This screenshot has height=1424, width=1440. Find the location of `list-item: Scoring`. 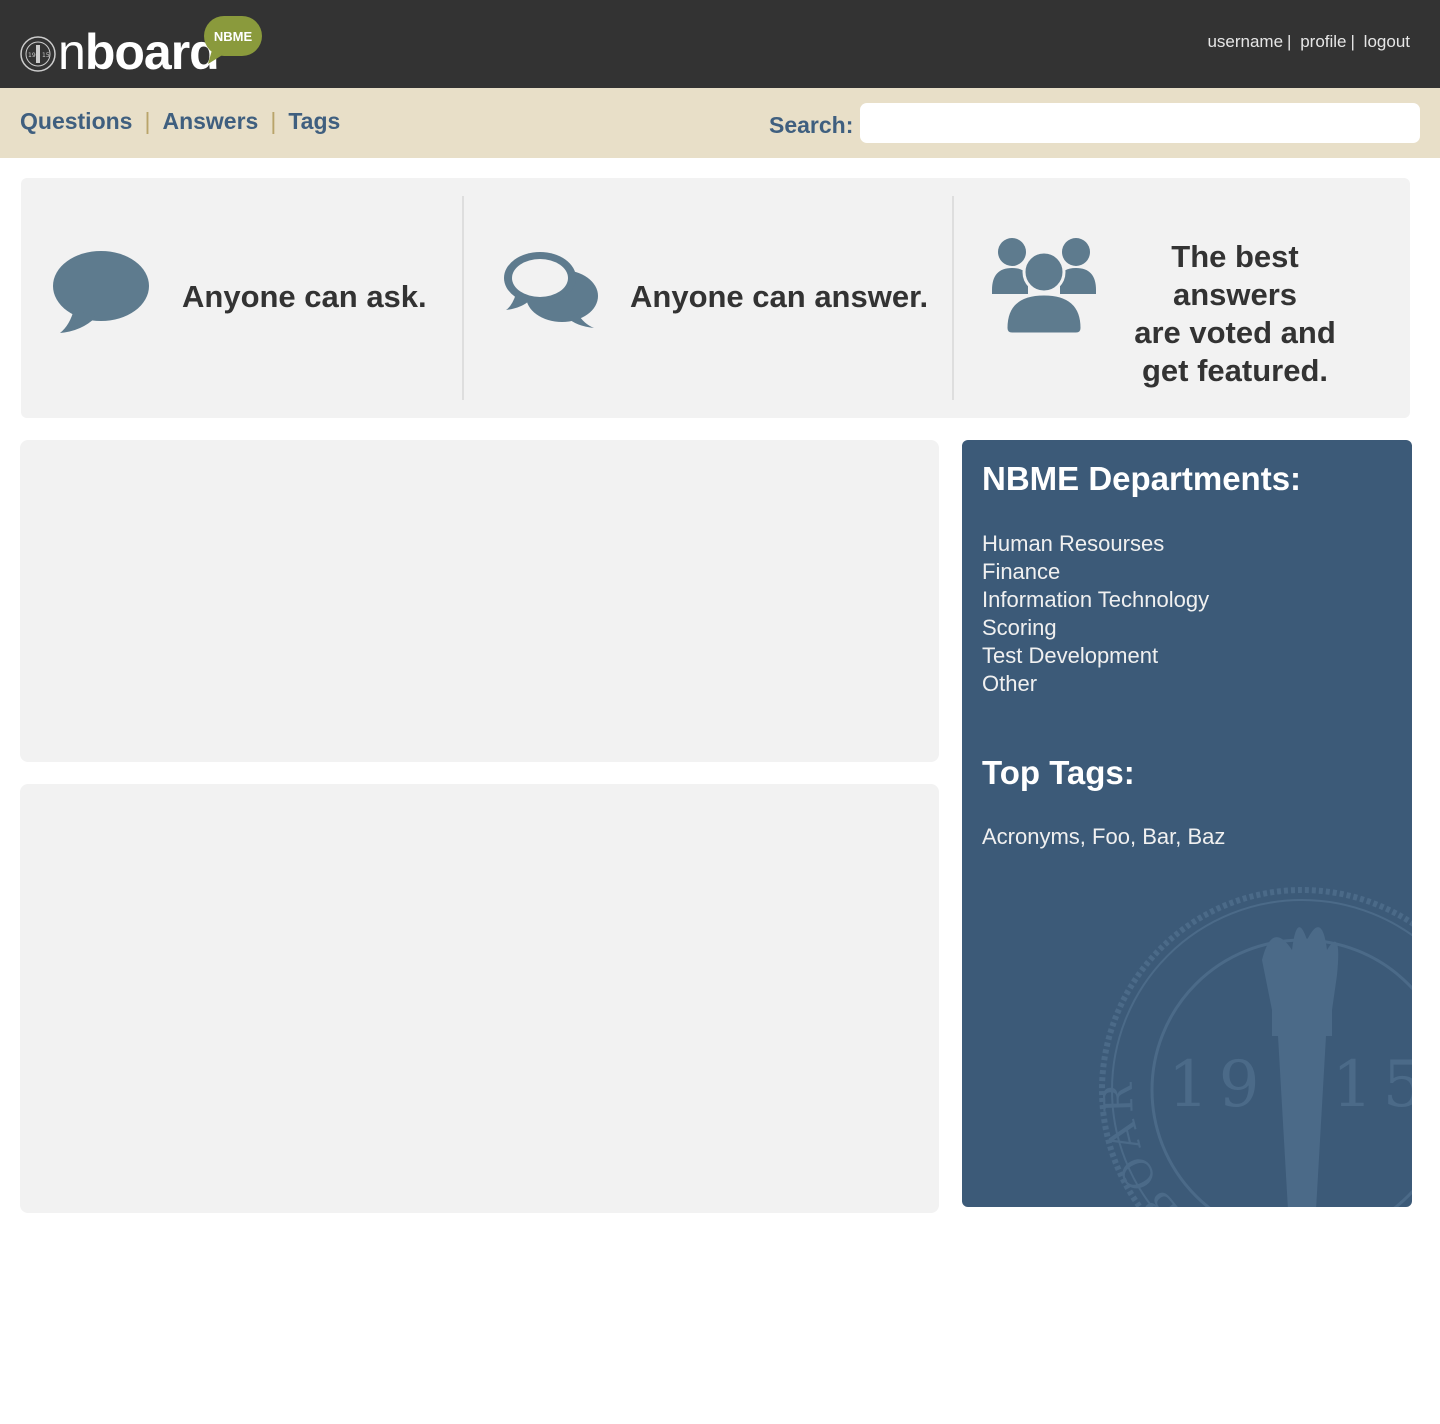

list-item: Scoring is located at coordinates (1095, 628).